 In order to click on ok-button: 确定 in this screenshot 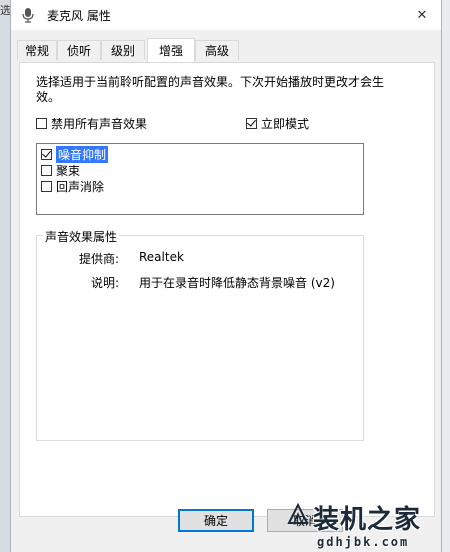, I will do `click(216, 520)`.